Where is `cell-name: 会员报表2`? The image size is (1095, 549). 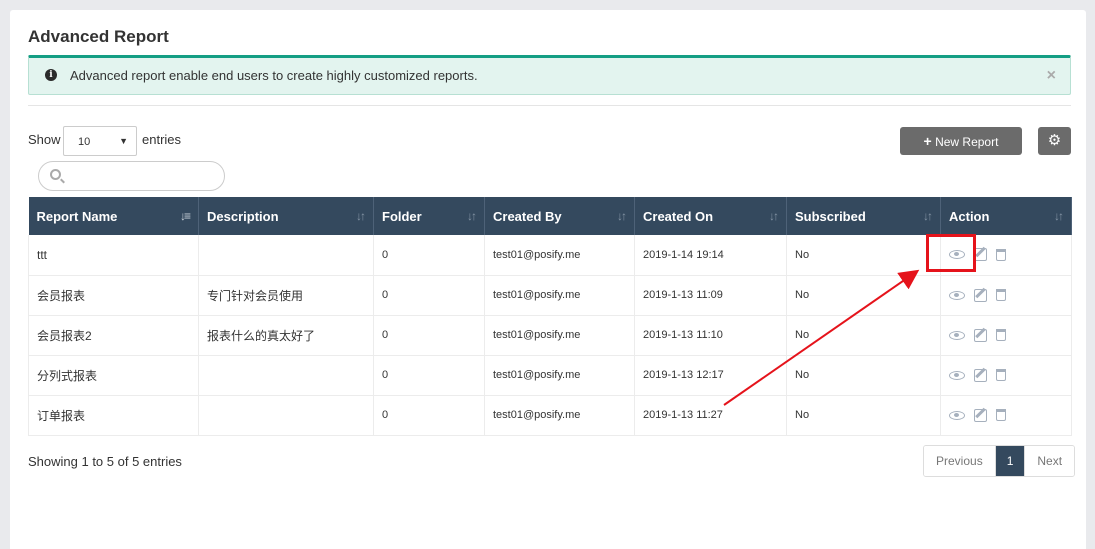 cell-name: 会员报表2 is located at coordinates (113, 335).